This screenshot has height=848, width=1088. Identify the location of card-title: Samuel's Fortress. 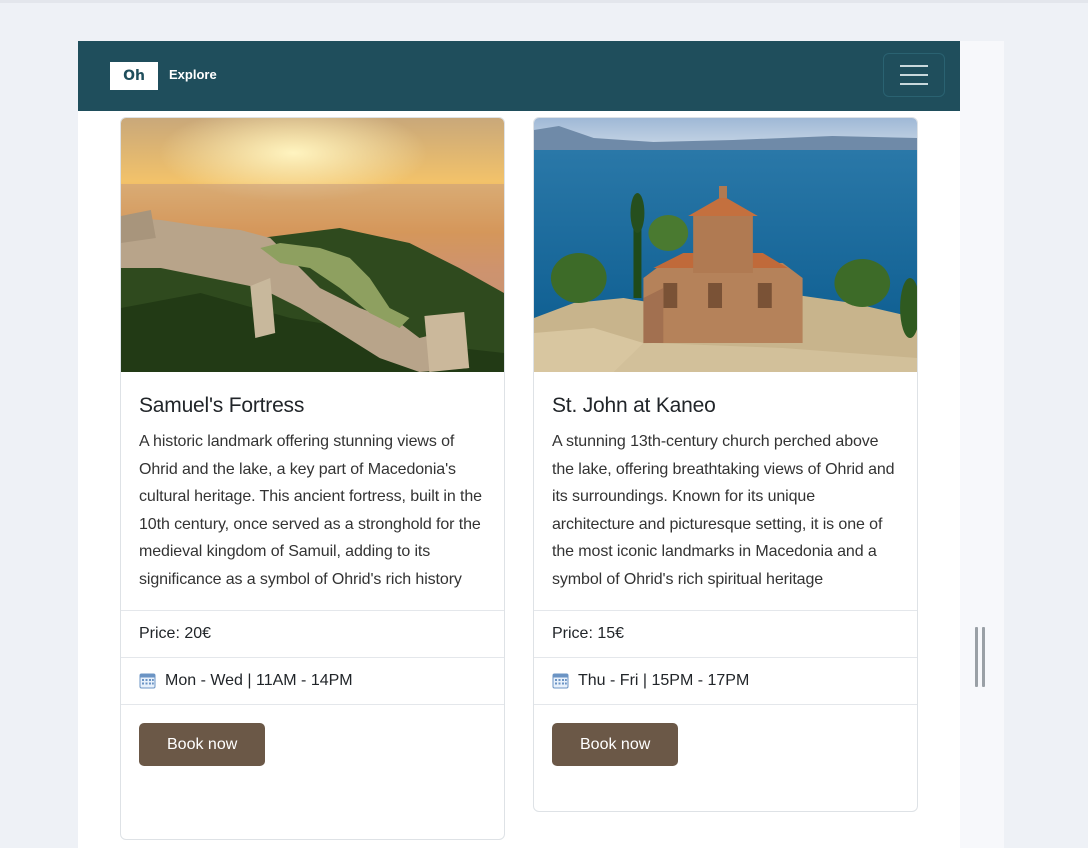
(222, 405).